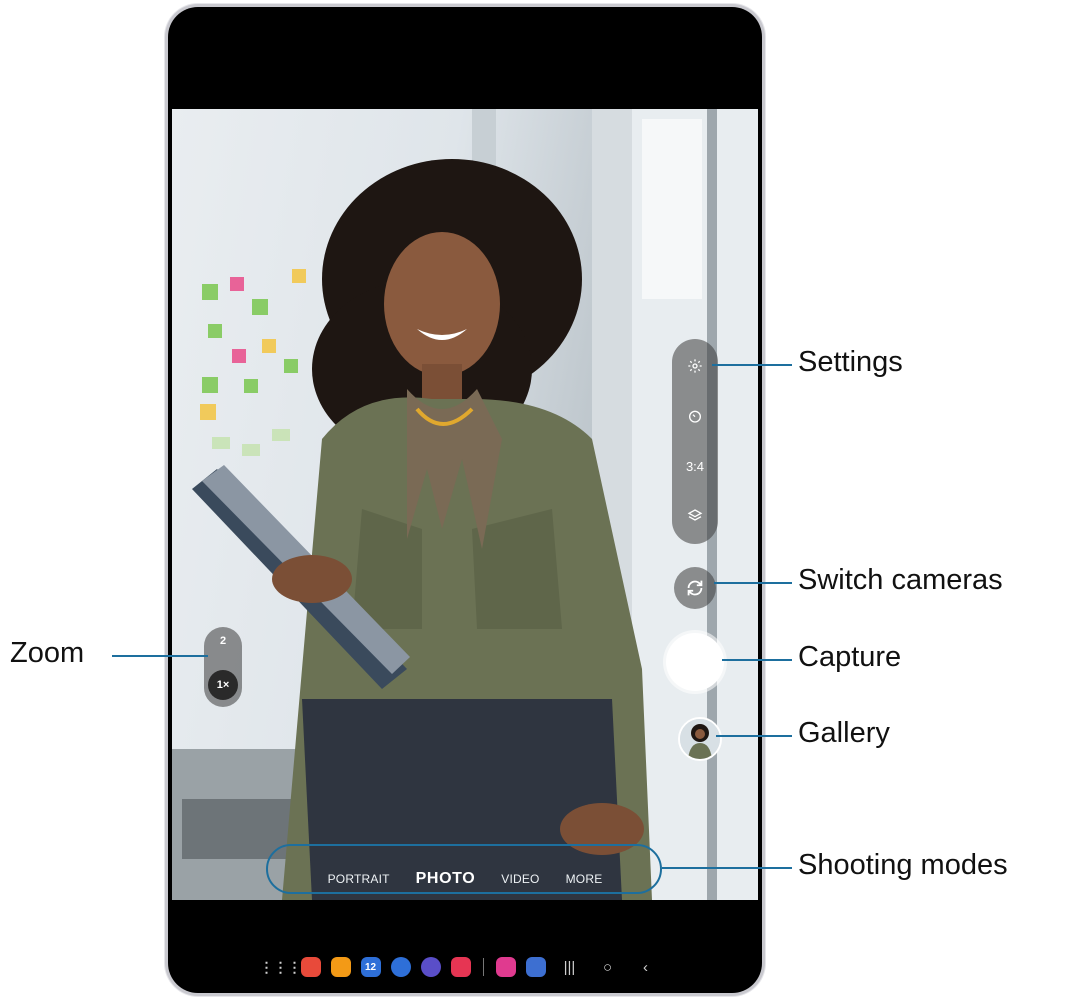  I want to click on settings-callout: Settings, so click(850, 362).